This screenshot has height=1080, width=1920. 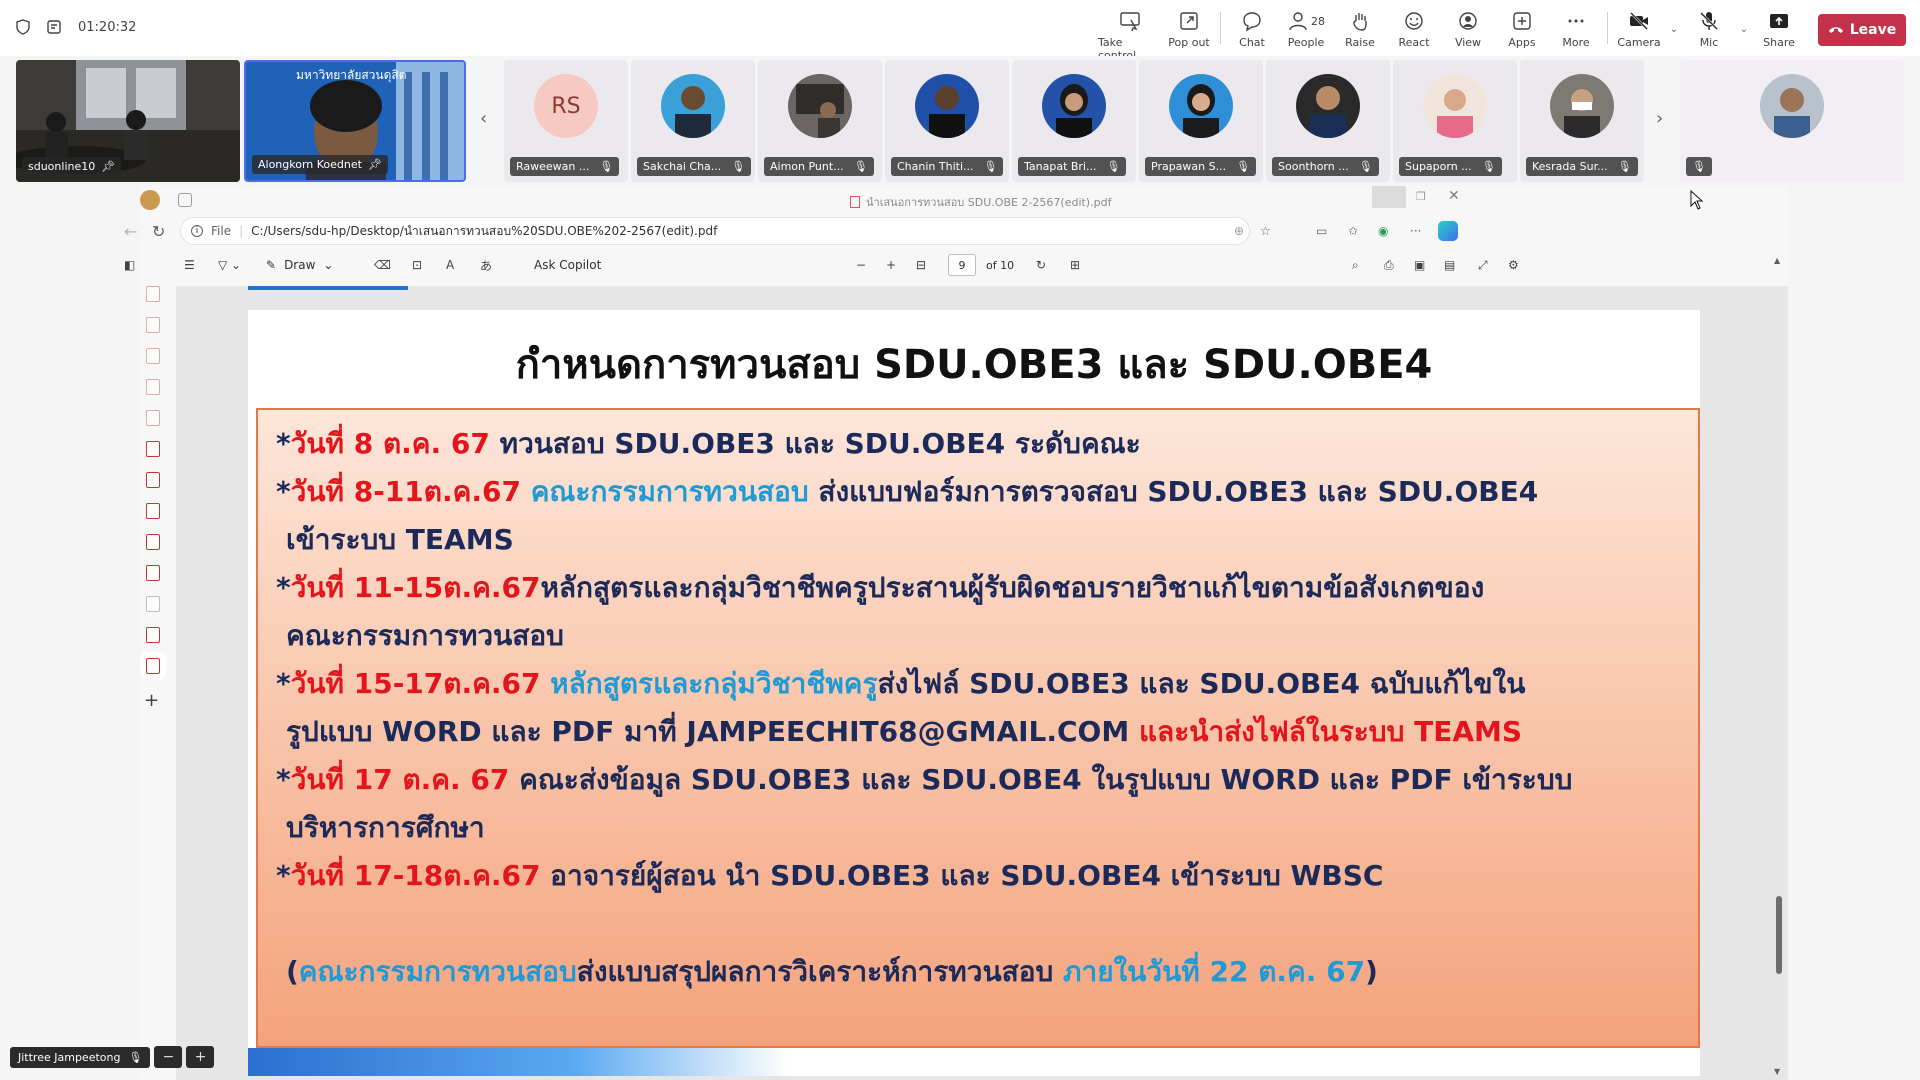 I want to click on mic-muted-icon: 🎙︎, so click(x=860, y=166).